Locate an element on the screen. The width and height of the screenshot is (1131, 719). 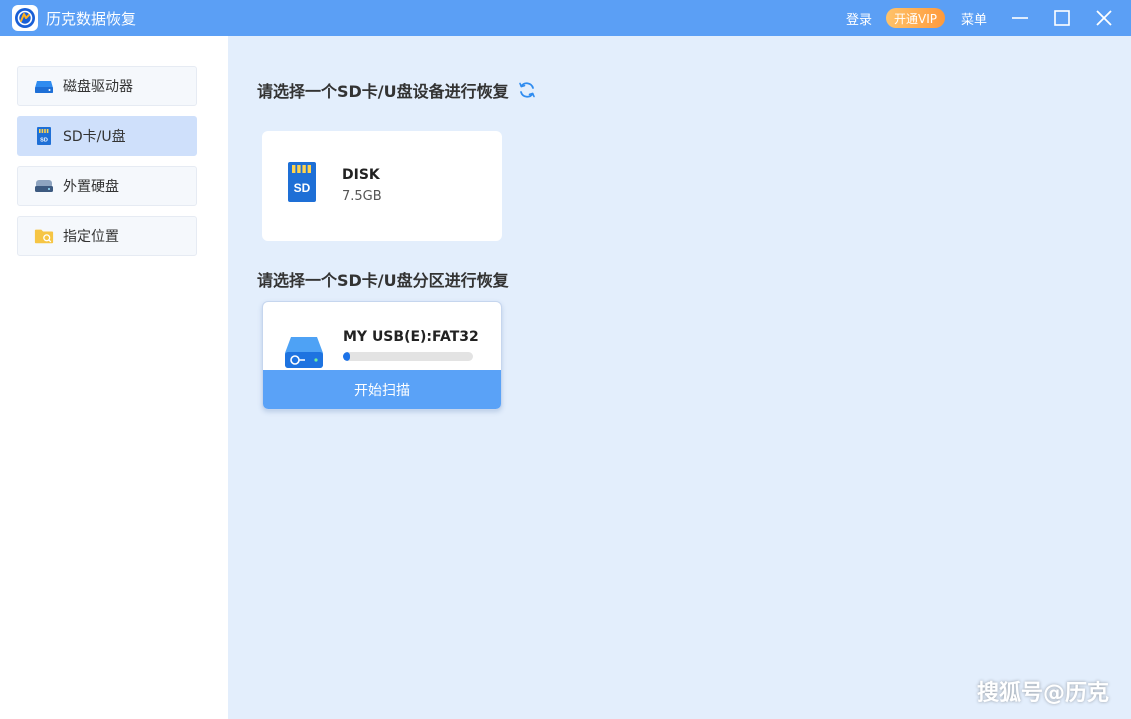
title-bar: 历克数据恢复 登录 开通VIP 菜单 is located at coordinates (565, 18).